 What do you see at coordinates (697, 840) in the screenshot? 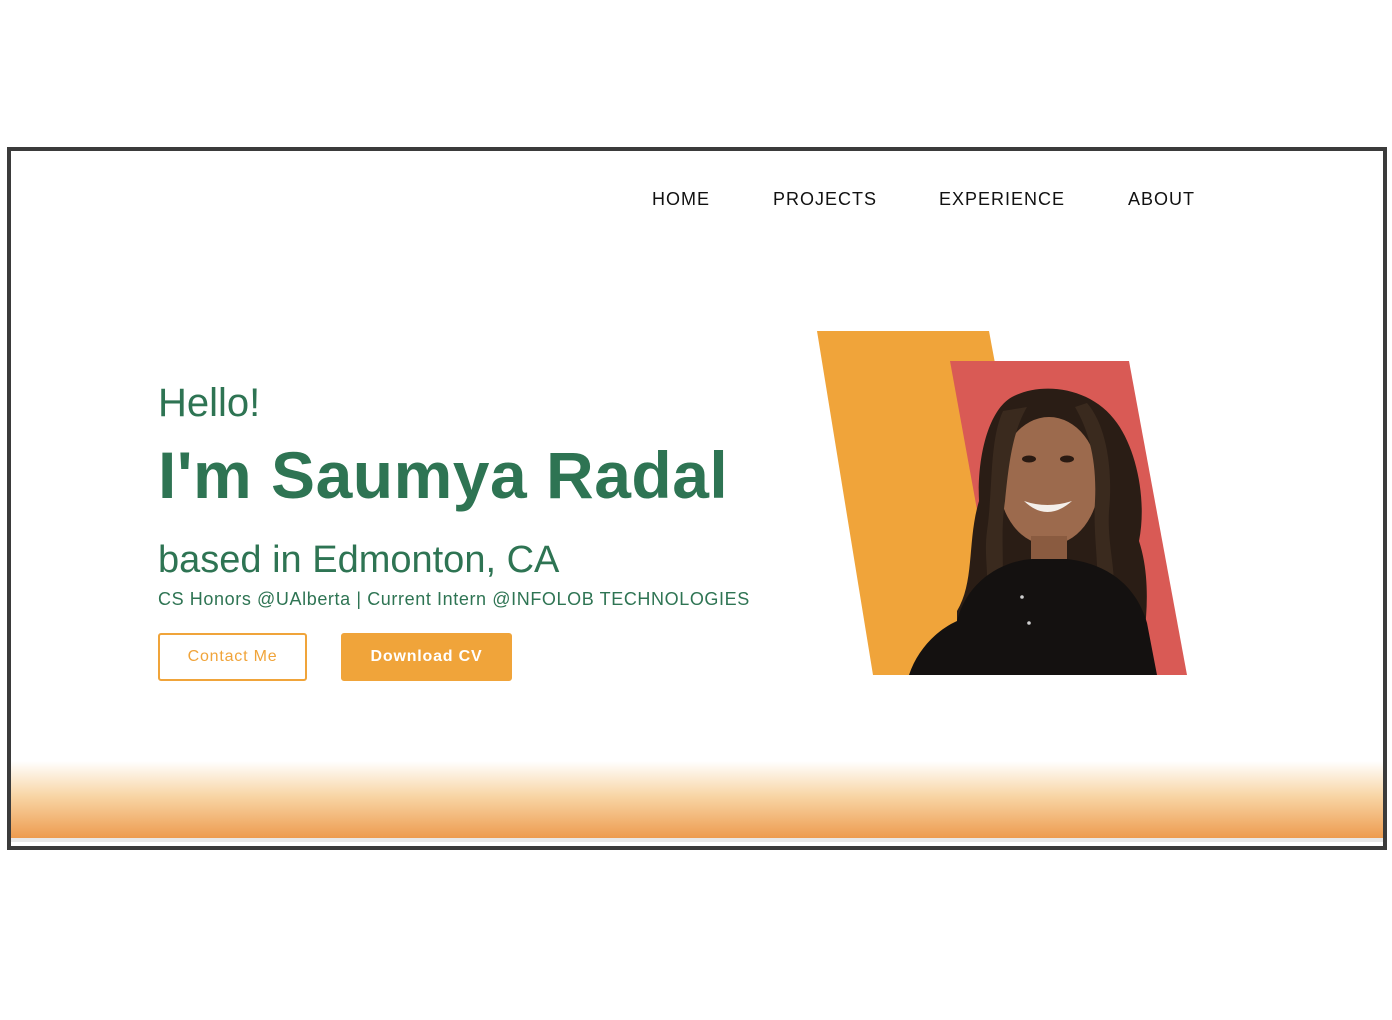
I see `bottom-divider` at bounding box center [697, 840].